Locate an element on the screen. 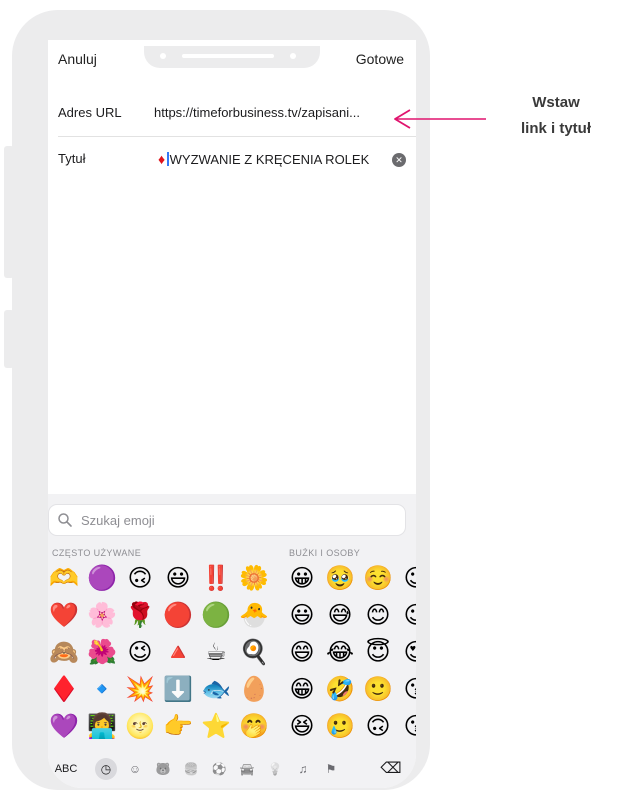 This screenshot has height=798, width=618. emoji-key: ♦️ is located at coordinates (64, 689).